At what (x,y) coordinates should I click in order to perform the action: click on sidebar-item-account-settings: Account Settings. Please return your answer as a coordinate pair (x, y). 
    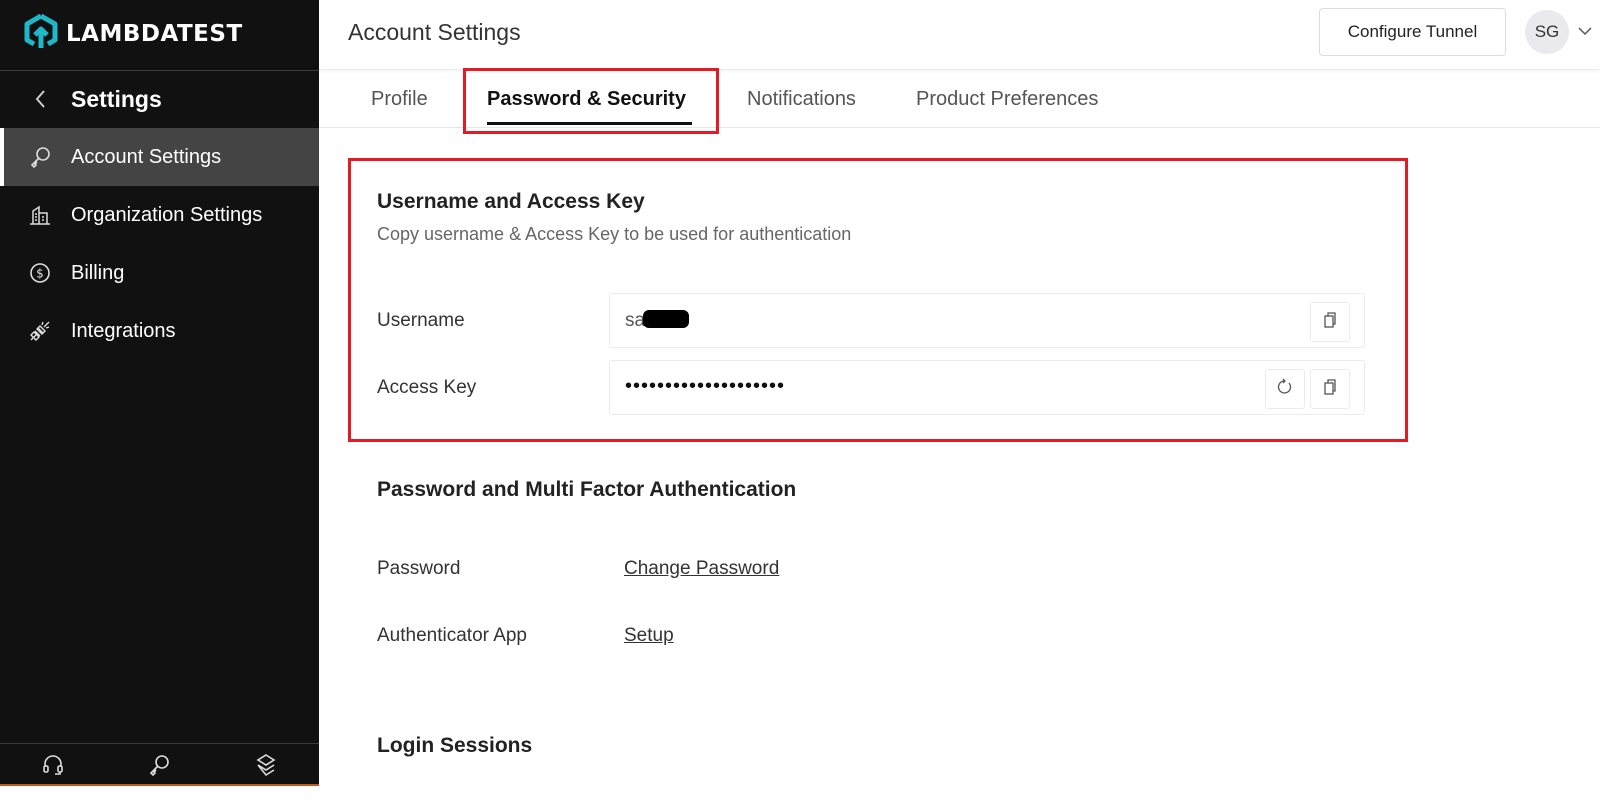
    Looking at the image, I should click on (159, 157).